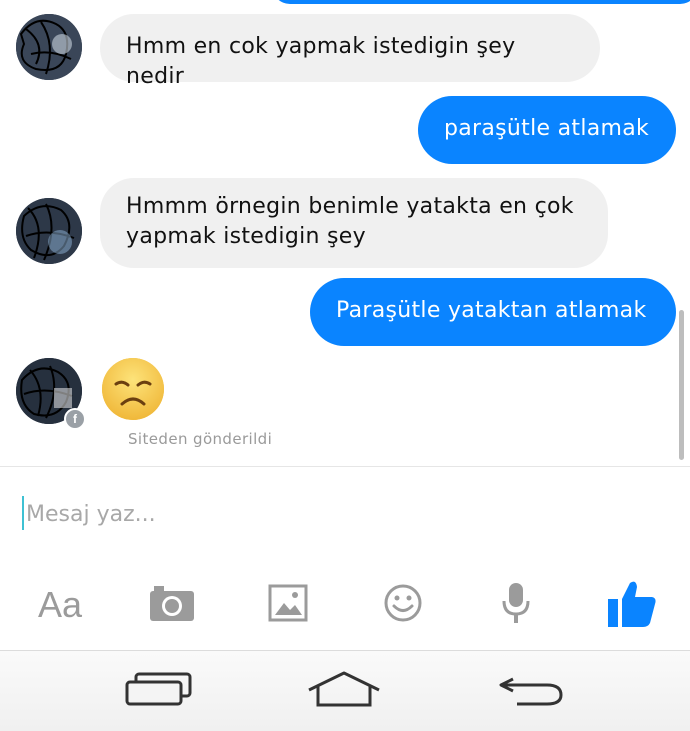  I want to click on microphone-icon, so click(516, 605).